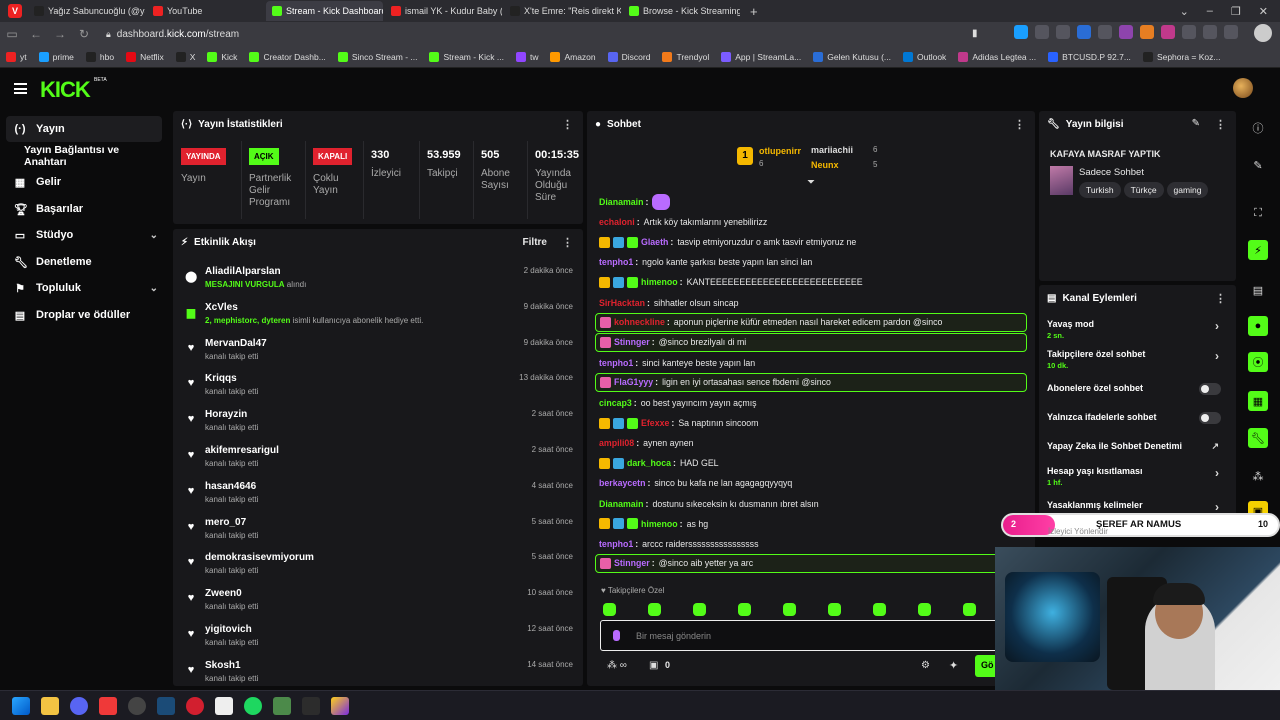 This screenshot has height=720, width=1280. I want to click on community-icon: ⁂, so click(1258, 476).